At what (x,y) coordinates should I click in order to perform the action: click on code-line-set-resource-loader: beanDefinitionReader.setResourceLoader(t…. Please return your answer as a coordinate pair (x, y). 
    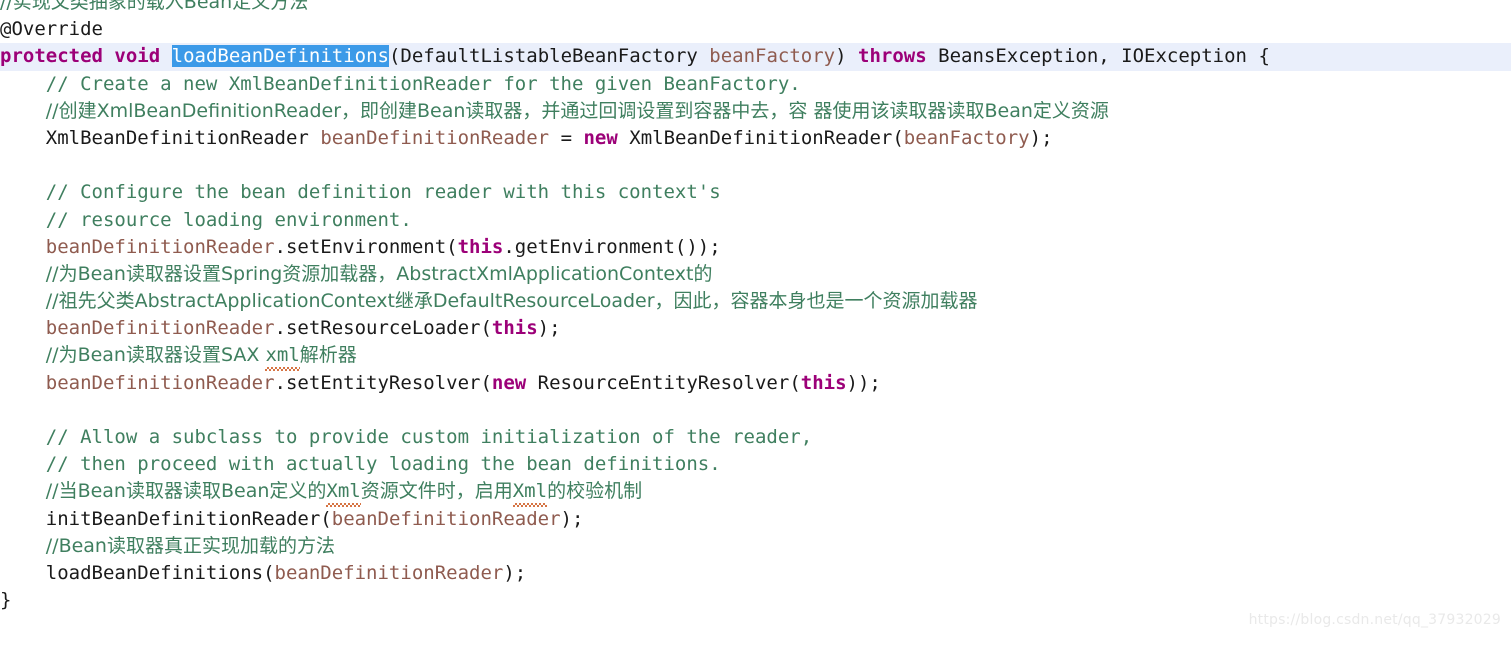
    Looking at the image, I should click on (755, 328).